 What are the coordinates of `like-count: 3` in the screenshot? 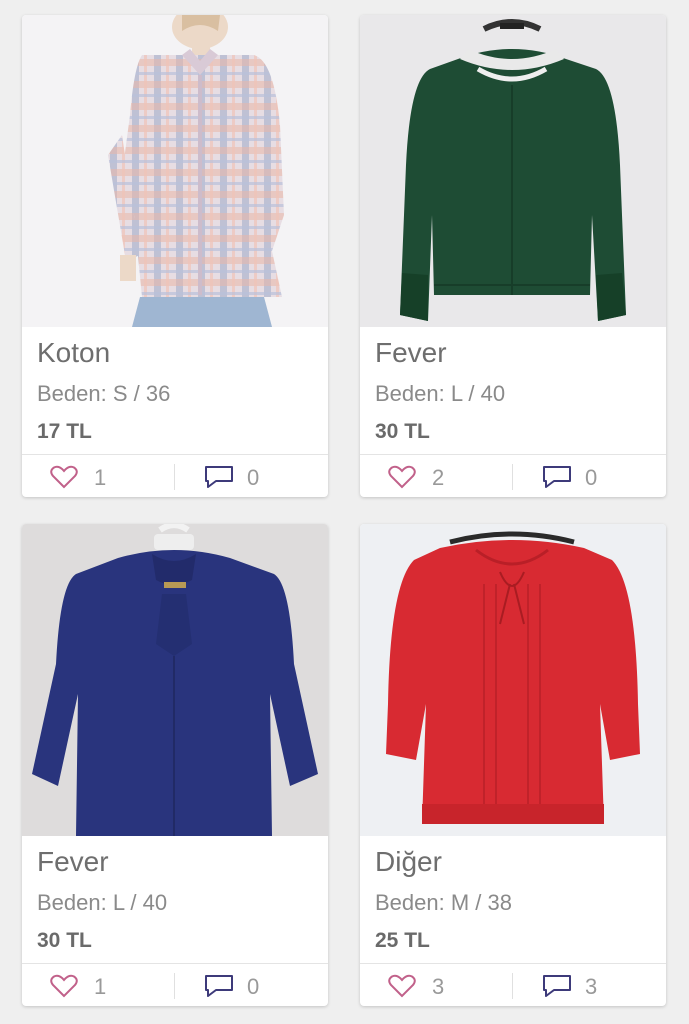 It's located at (438, 986).